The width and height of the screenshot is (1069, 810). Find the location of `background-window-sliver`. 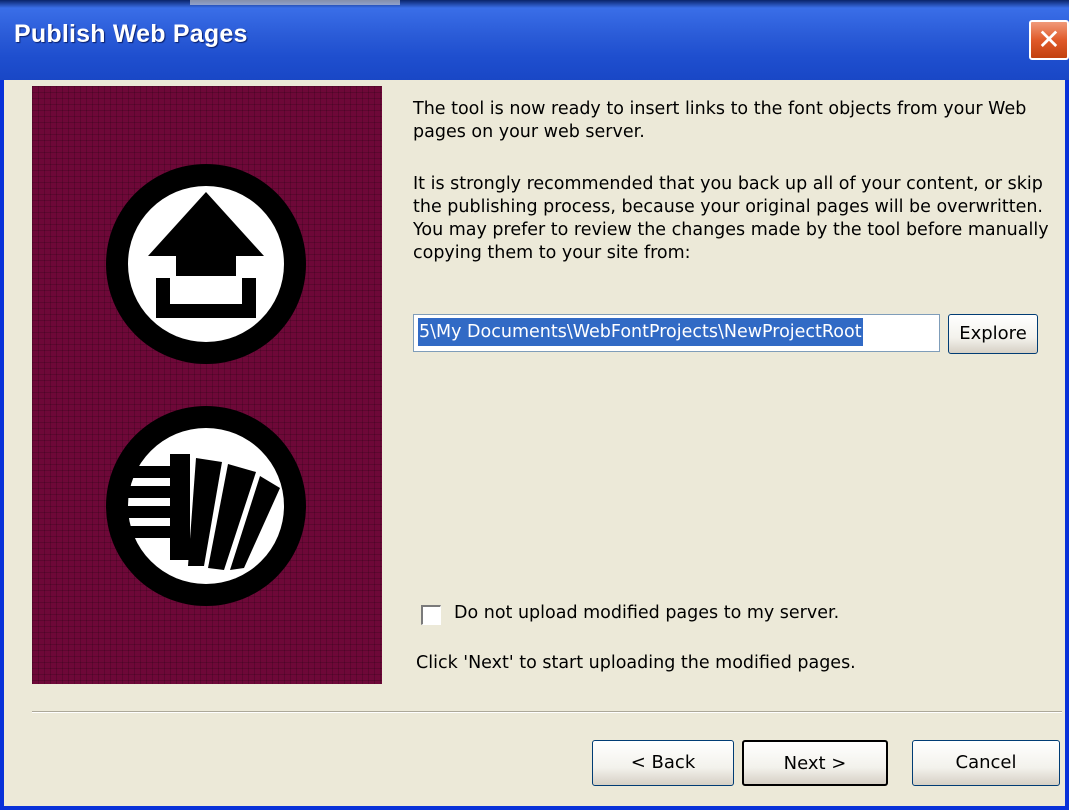

background-window-sliver is located at coordinates (295, 2).